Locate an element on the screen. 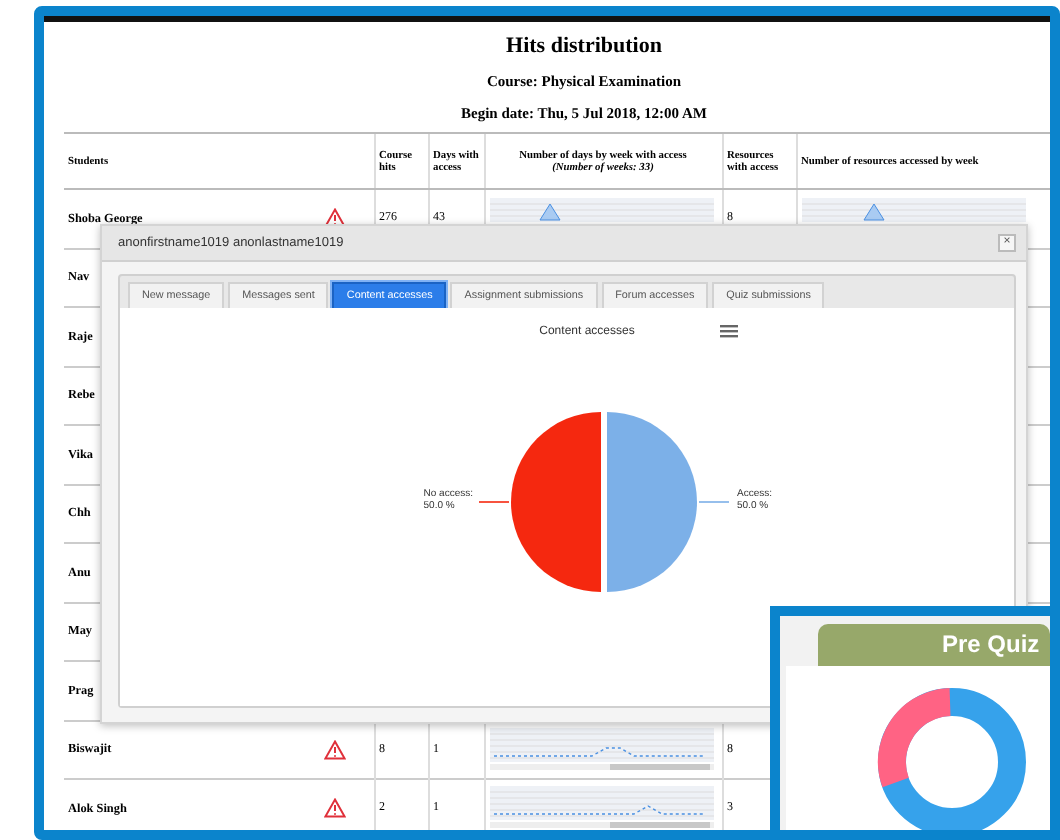  menu-icon is located at coordinates (729, 331).